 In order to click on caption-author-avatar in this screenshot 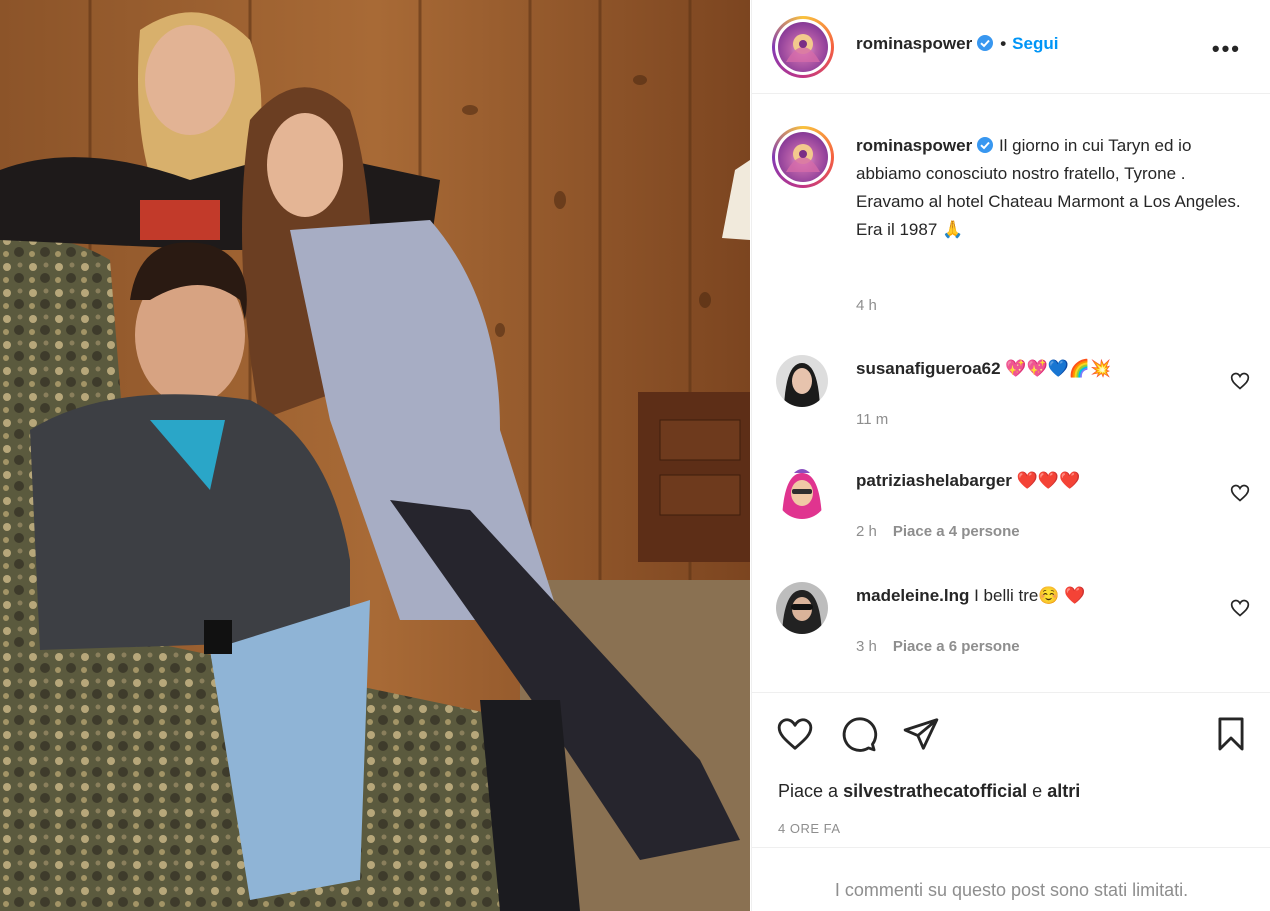, I will do `click(803, 157)`.